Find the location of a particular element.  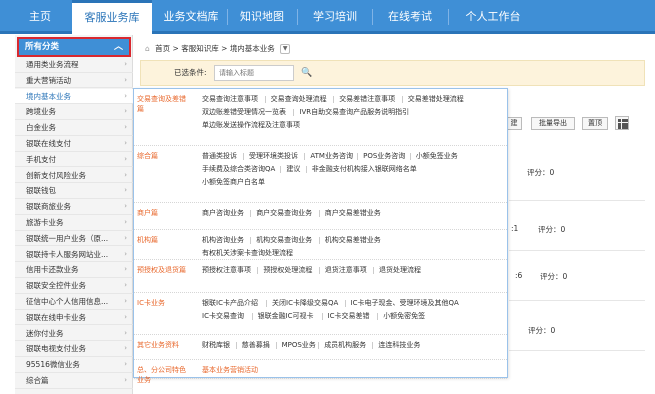

flyout-link: 预授权注意事项 is located at coordinates (226, 270).